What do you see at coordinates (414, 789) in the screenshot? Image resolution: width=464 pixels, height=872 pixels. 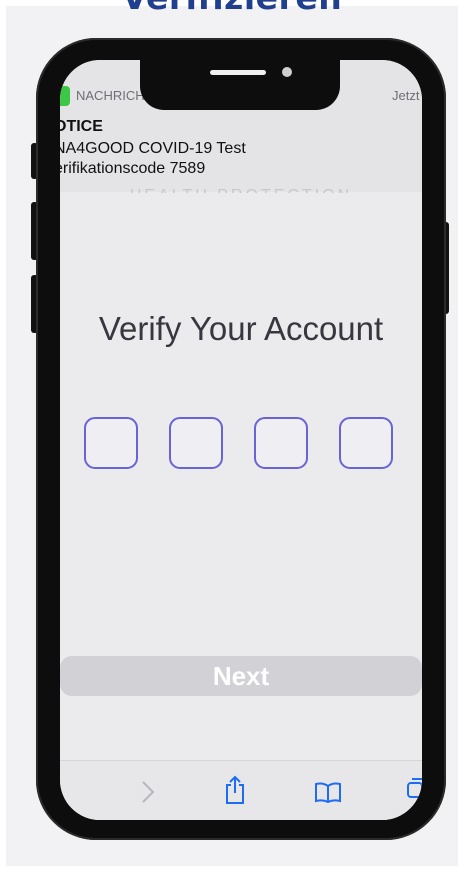 I see `tabs-icon` at bounding box center [414, 789].